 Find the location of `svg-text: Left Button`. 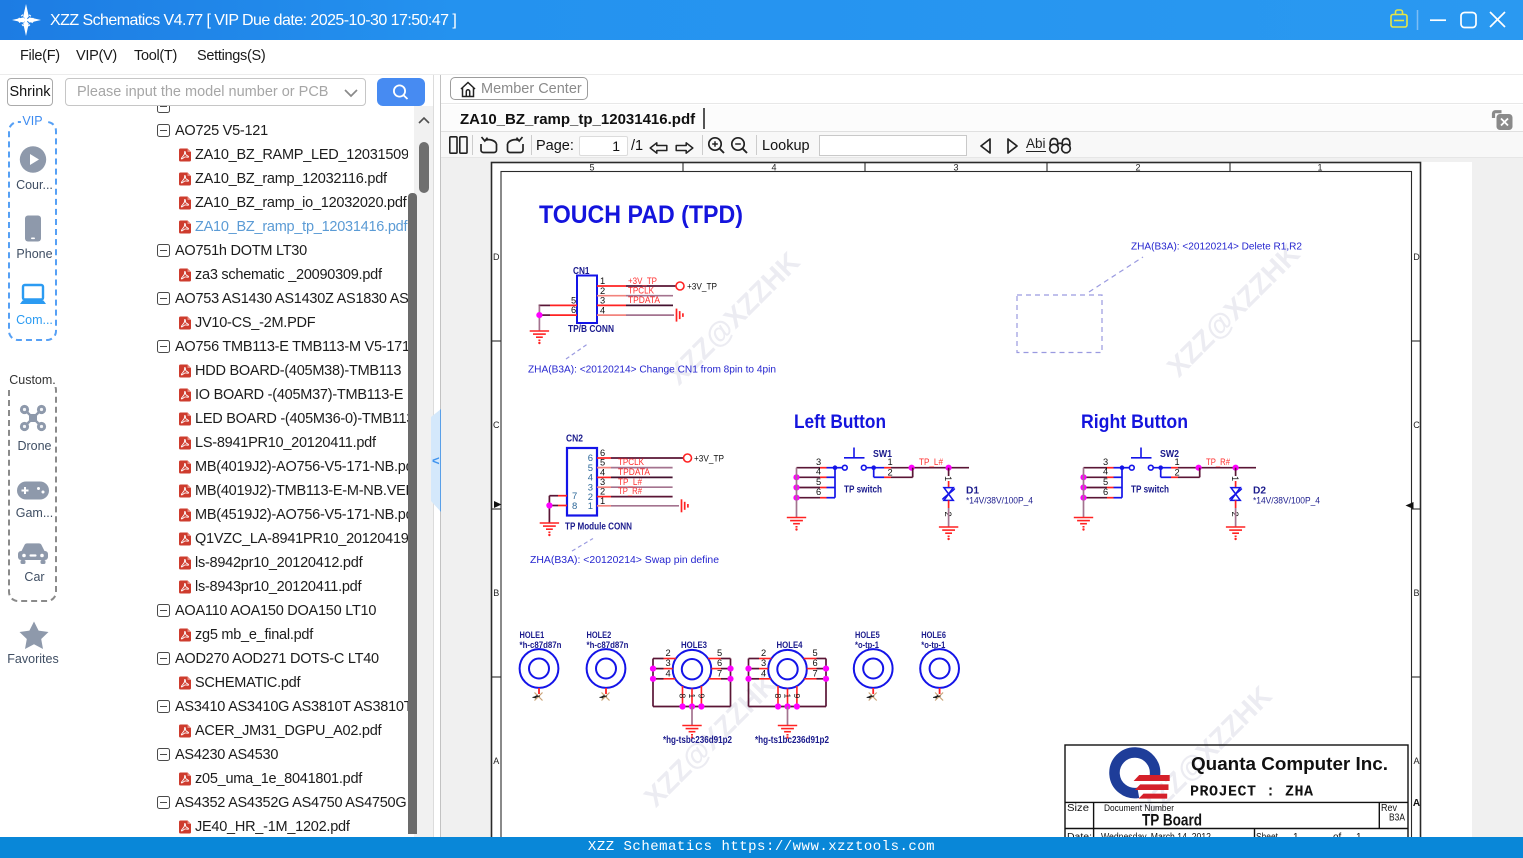

svg-text: Left Button is located at coordinates (840, 422).